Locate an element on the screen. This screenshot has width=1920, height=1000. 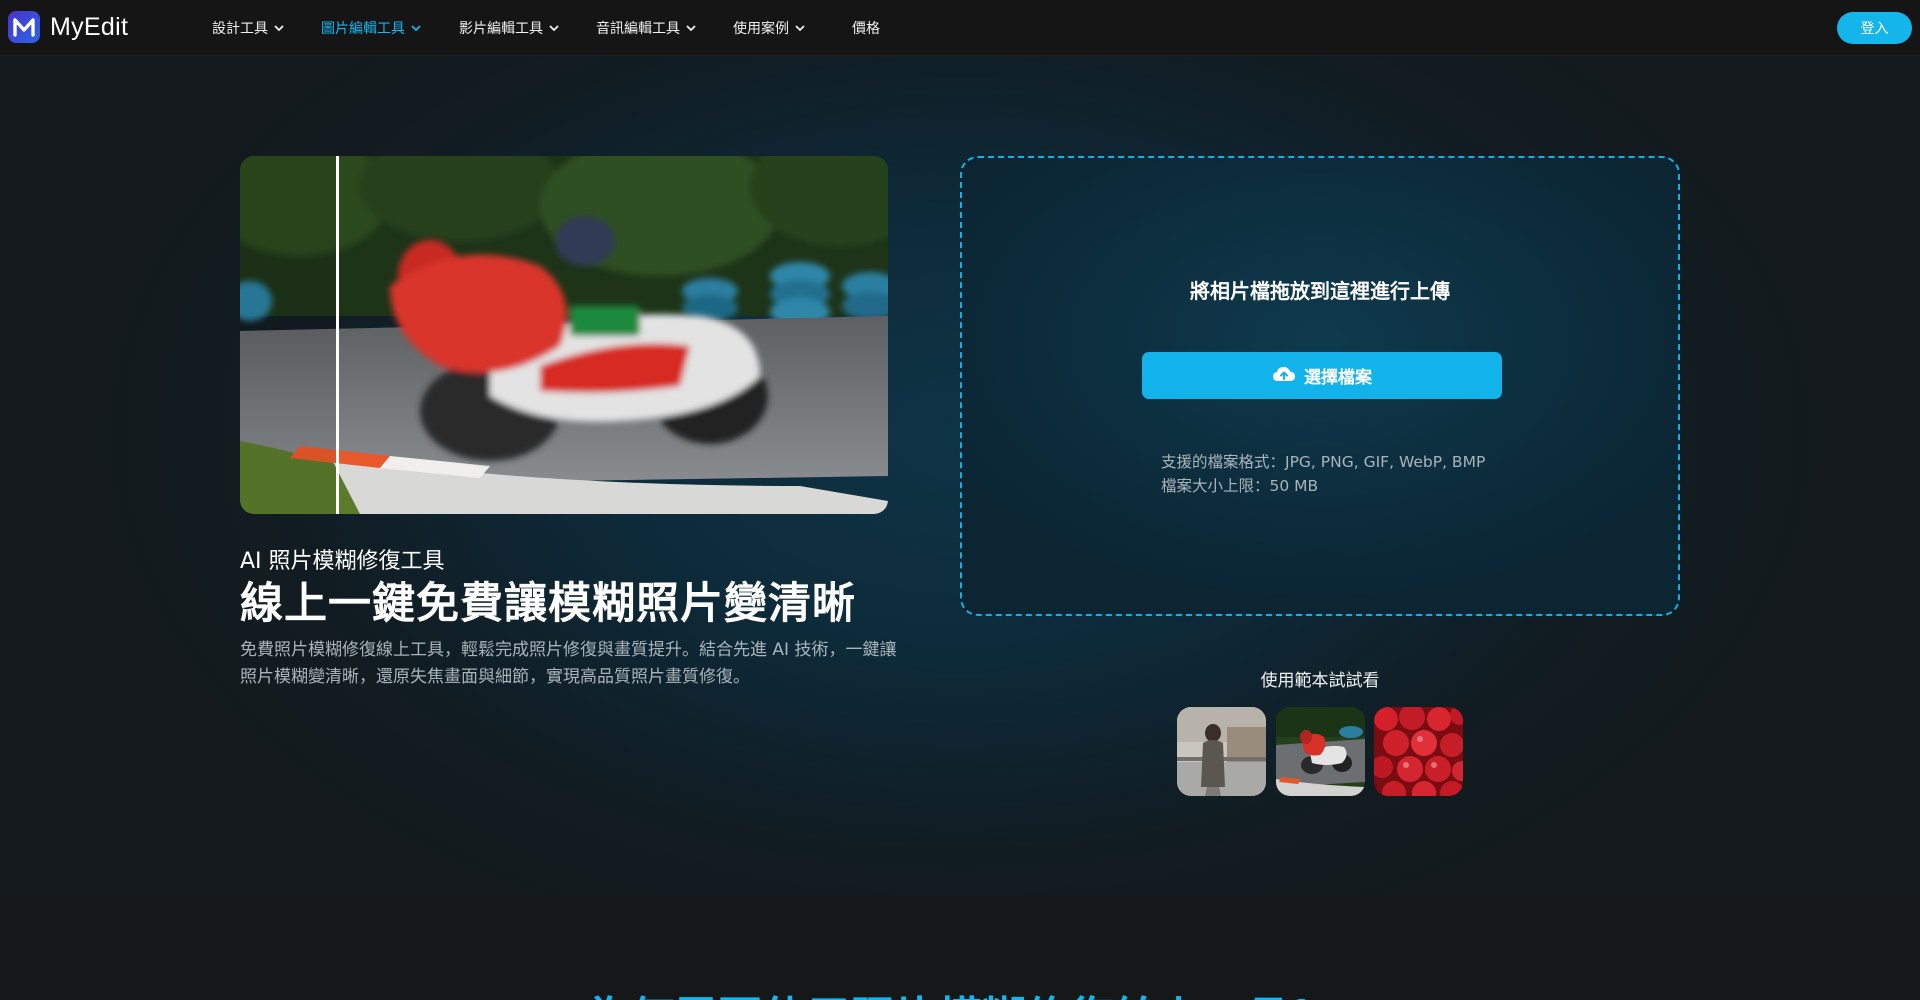
nav-use-cases: 使用案例 is located at coordinates (769, 28).